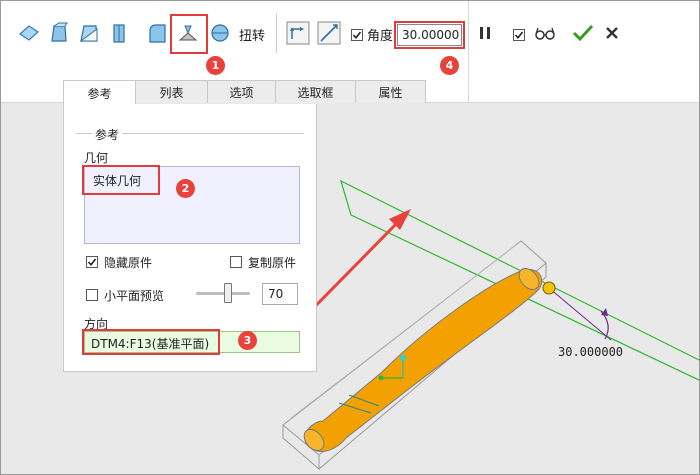 This screenshot has height=475, width=700. I want to click on draft-icon, so click(187, 33).